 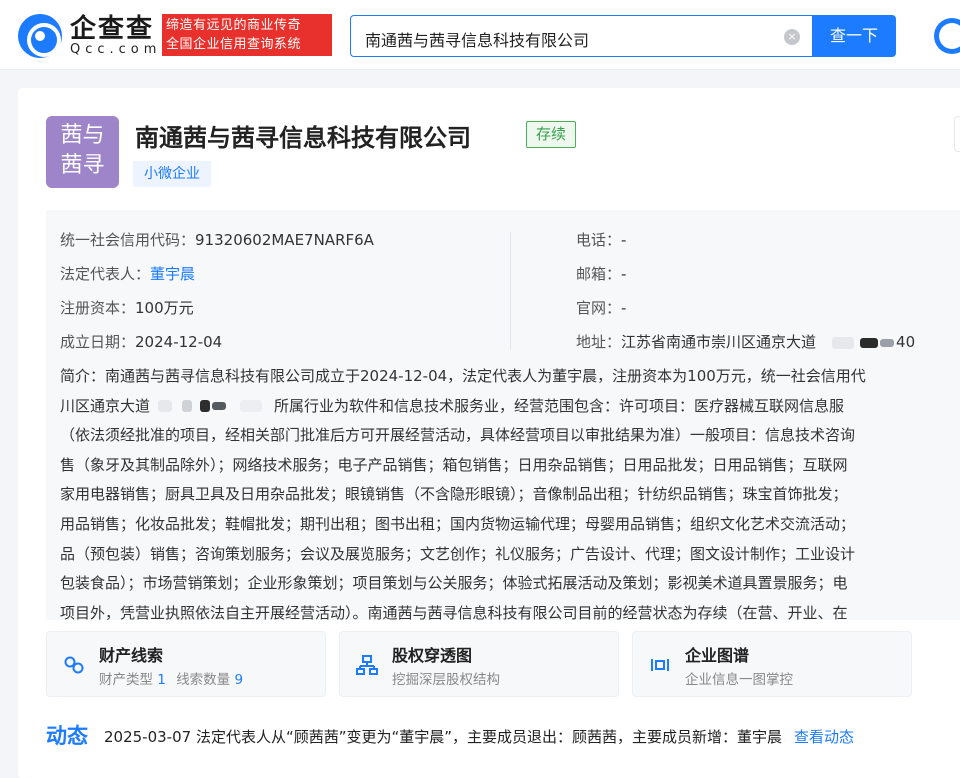 I want to click on asset-type-count: 1, so click(x=161, y=680).